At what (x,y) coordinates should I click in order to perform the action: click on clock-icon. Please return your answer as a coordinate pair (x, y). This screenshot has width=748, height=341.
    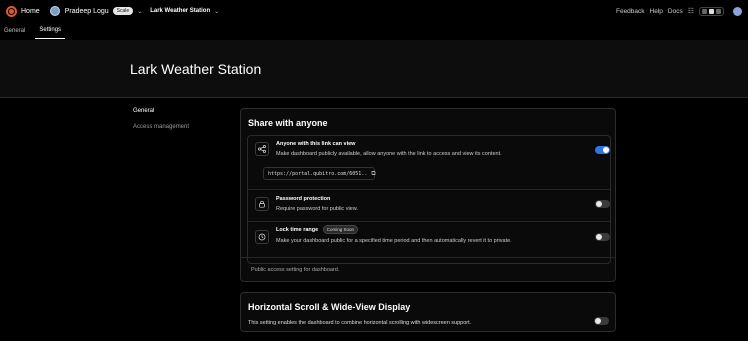
    Looking at the image, I should click on (262, 237).